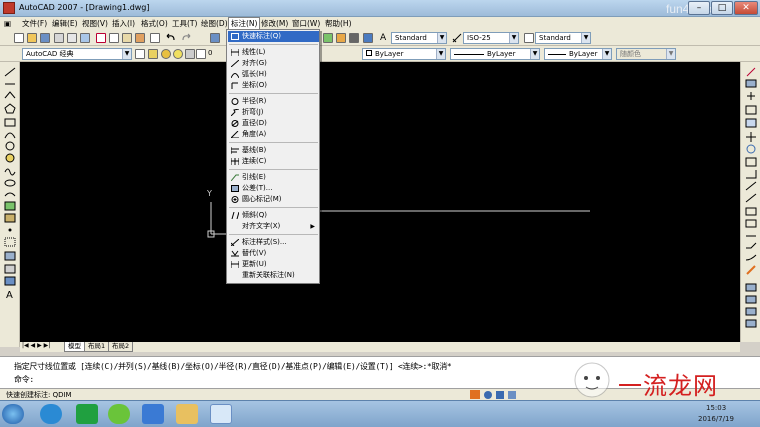  Describe the element at coordinates (722, 8) in the screenshot. I see `maximize-button: □` at that location.